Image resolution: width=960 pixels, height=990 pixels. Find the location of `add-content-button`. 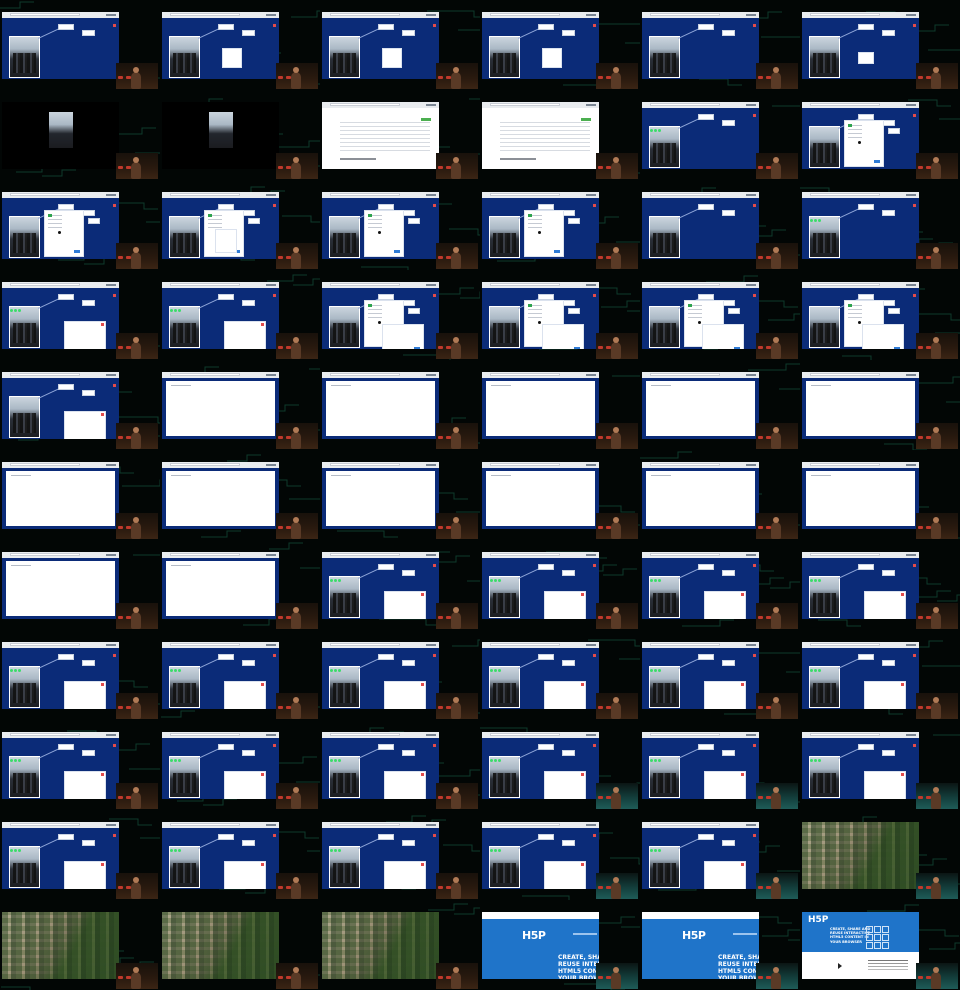

add-content-button is located at coordinates (426, 119).